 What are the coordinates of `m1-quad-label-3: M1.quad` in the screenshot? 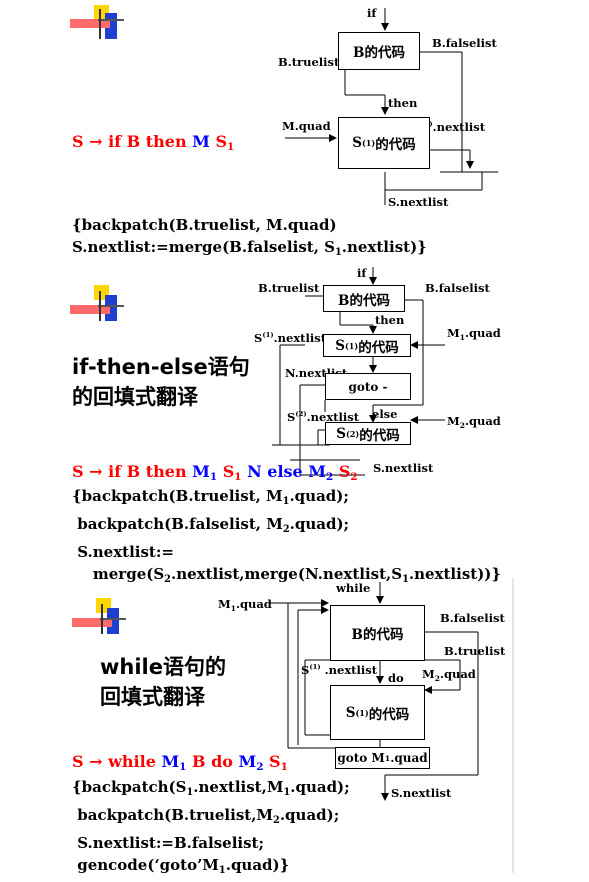 It's located at (245, 605).